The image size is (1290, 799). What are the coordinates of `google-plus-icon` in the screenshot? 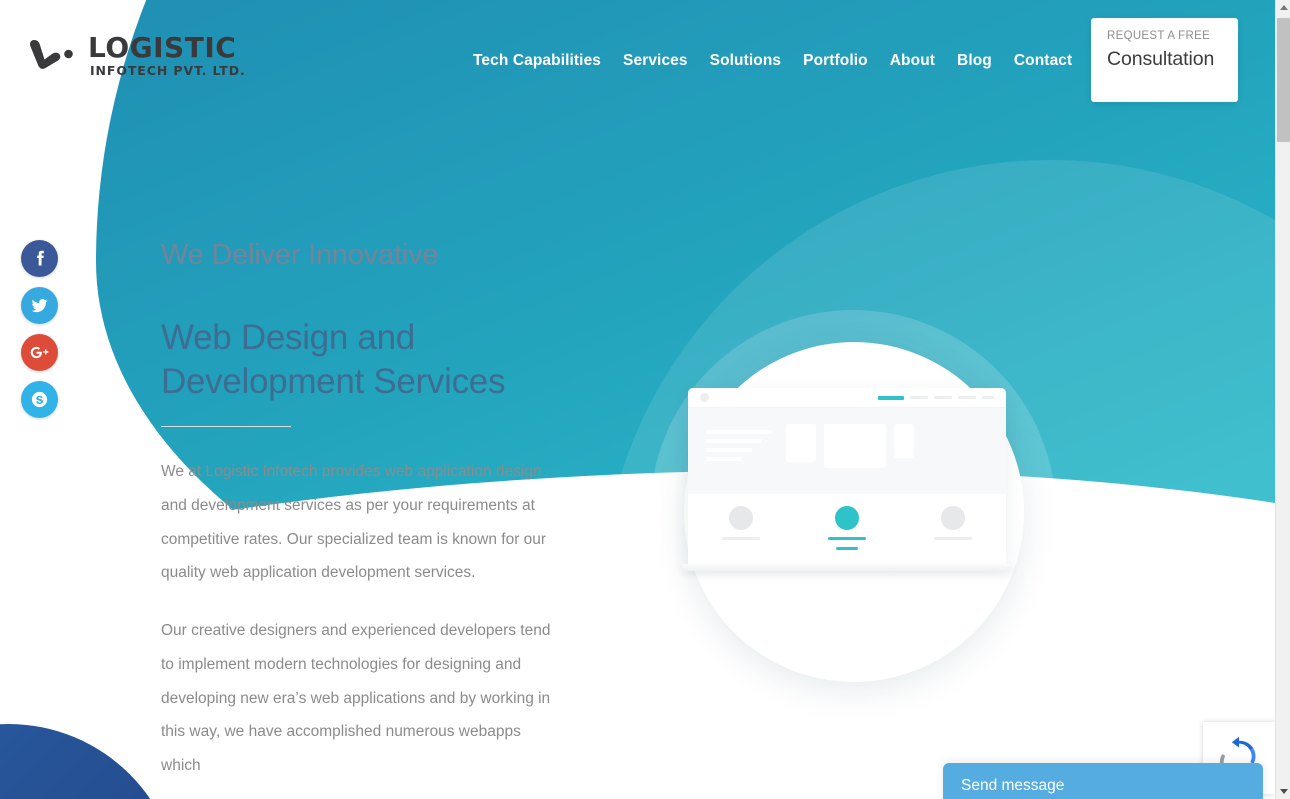 It's located at (39, 352).